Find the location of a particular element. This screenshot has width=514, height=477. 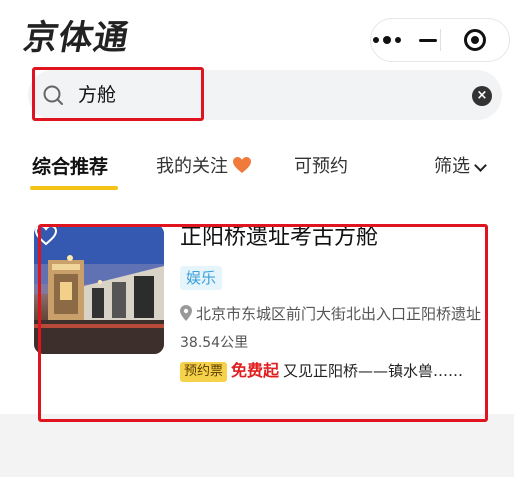

chevron-down-icon is located at coordinates (480, 165).